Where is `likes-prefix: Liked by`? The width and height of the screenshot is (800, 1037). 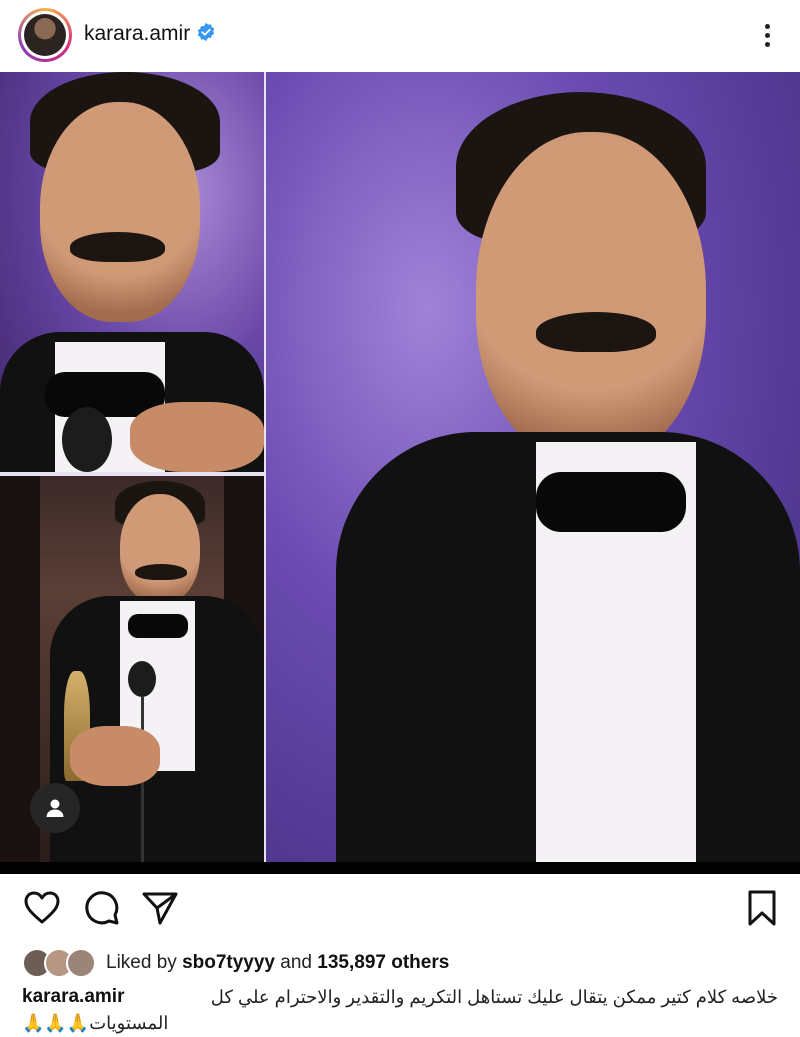 likes-prefix: Liked by is located at coordinates (141, 962).